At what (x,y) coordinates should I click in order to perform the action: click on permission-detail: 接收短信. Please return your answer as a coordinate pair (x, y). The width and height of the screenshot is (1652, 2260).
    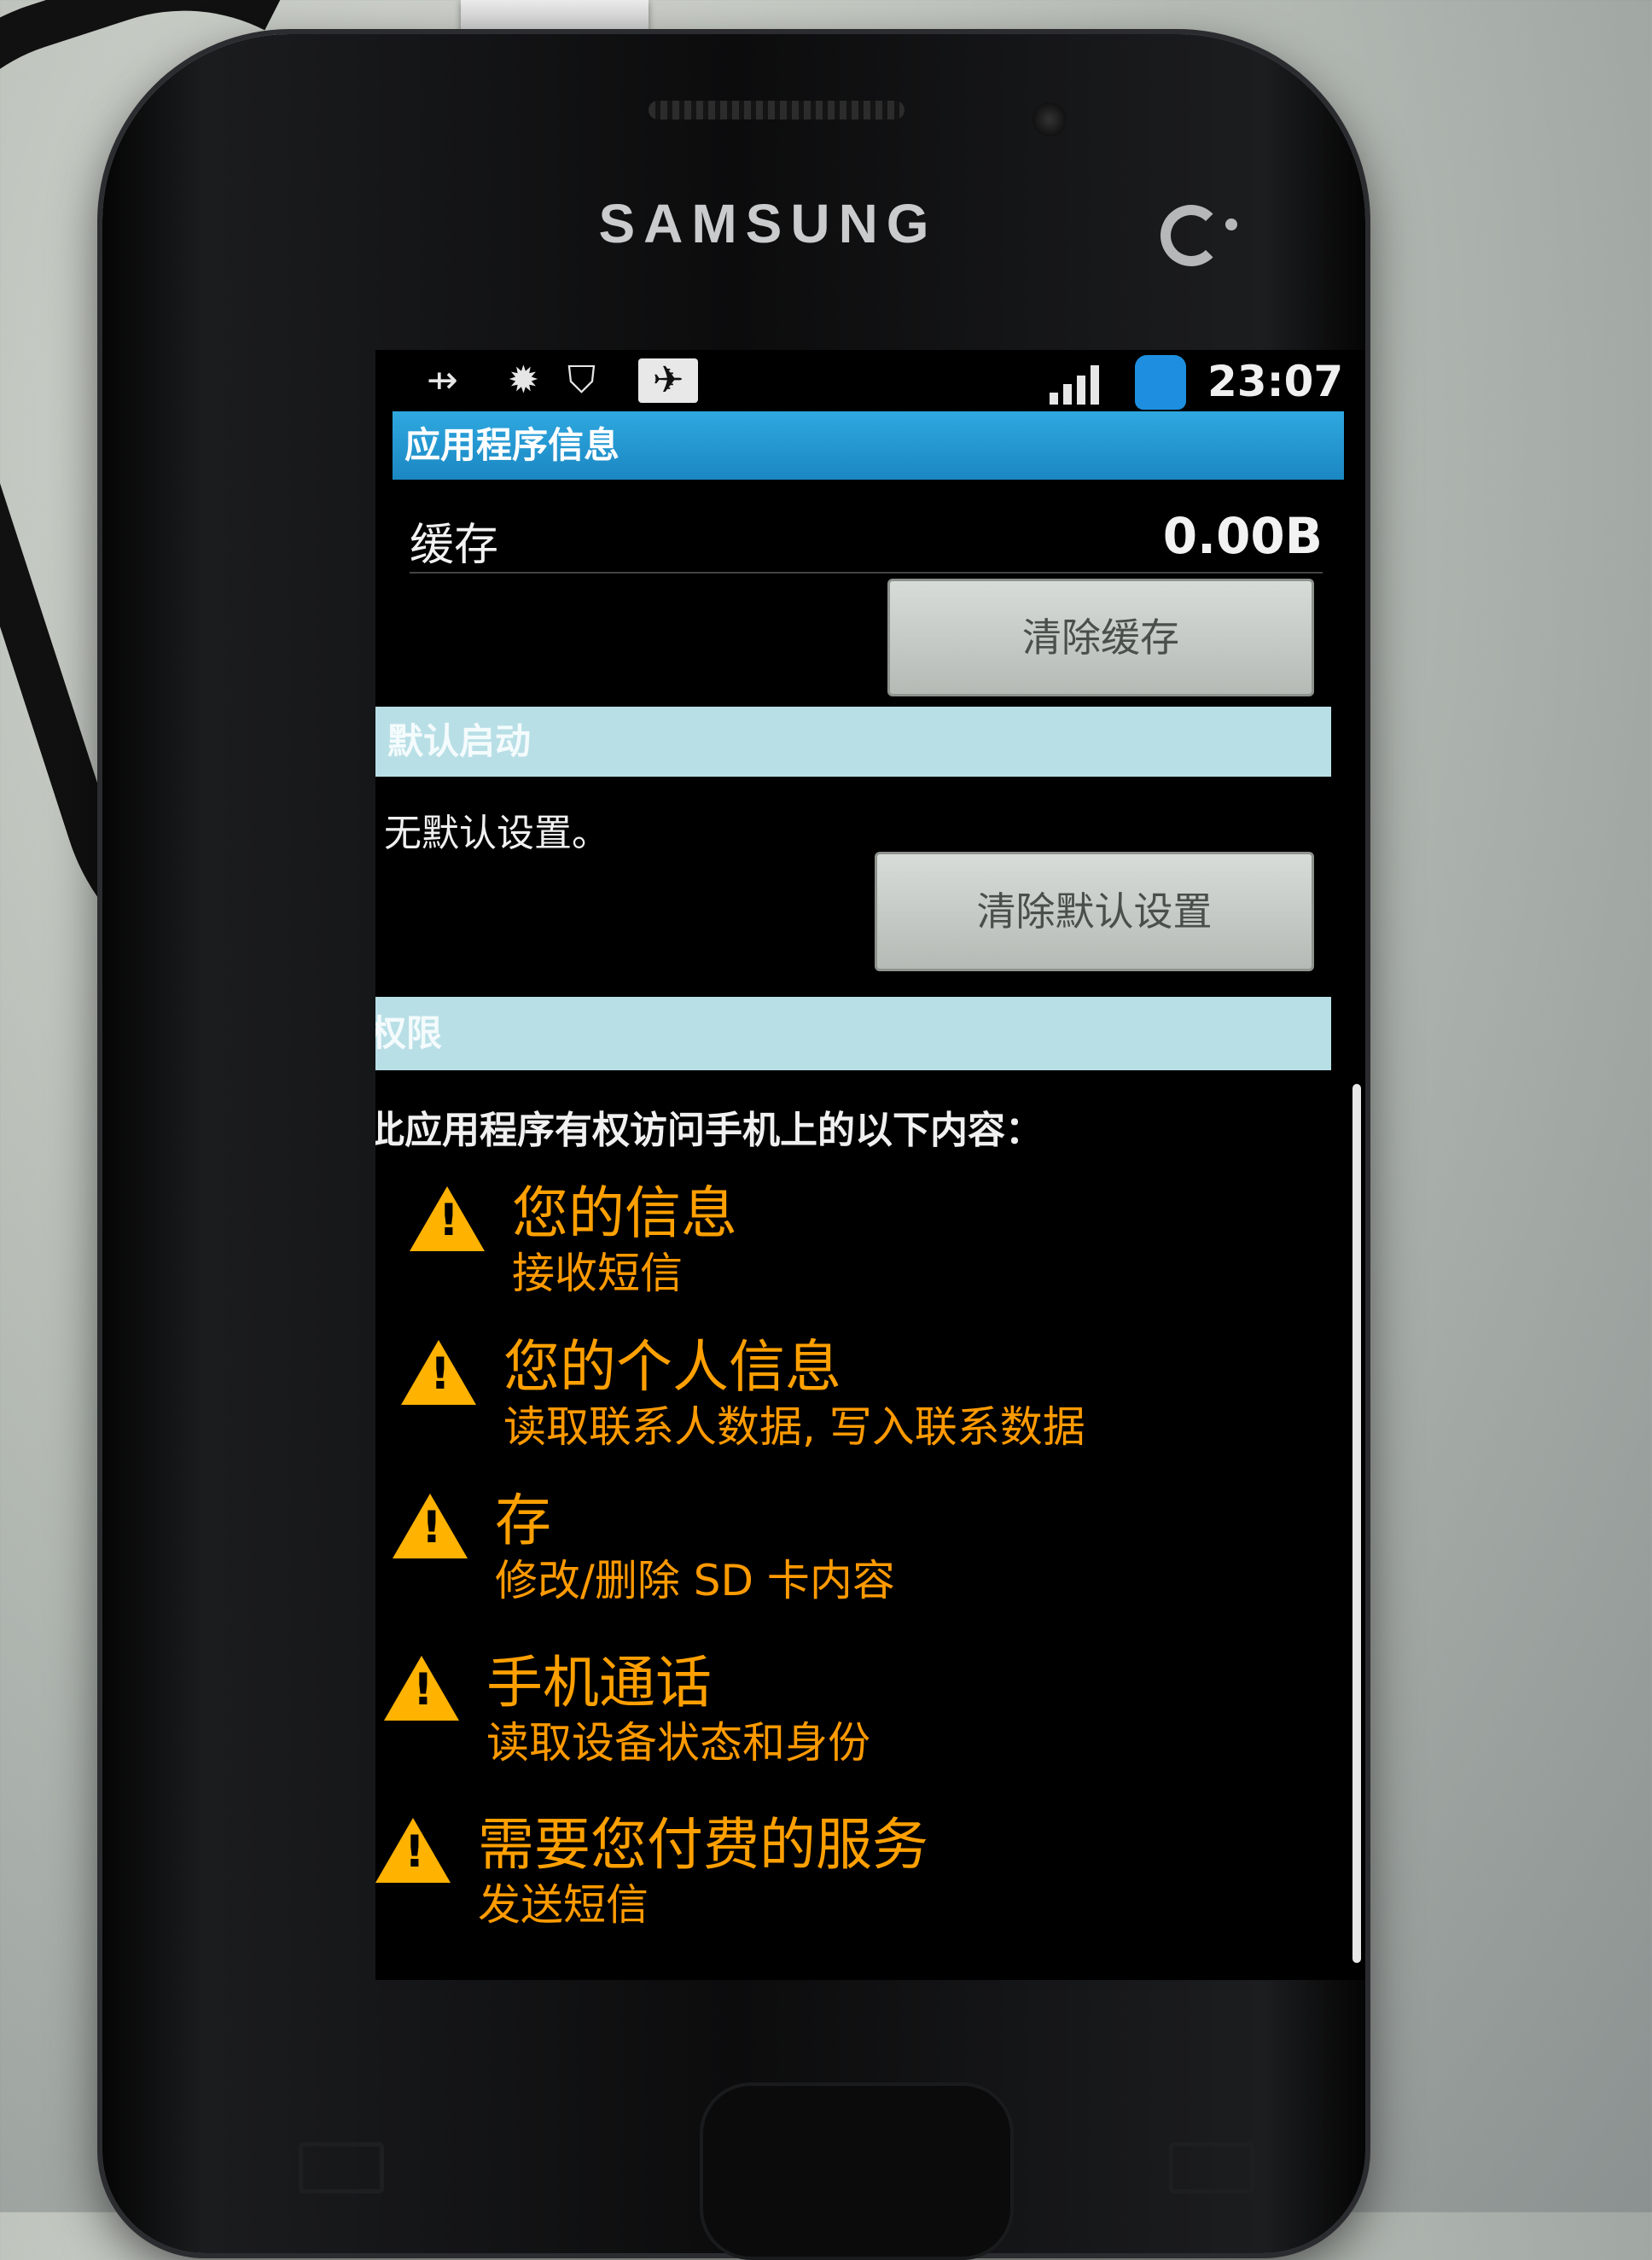
    Looking at the image, I should click on (597, 1273).